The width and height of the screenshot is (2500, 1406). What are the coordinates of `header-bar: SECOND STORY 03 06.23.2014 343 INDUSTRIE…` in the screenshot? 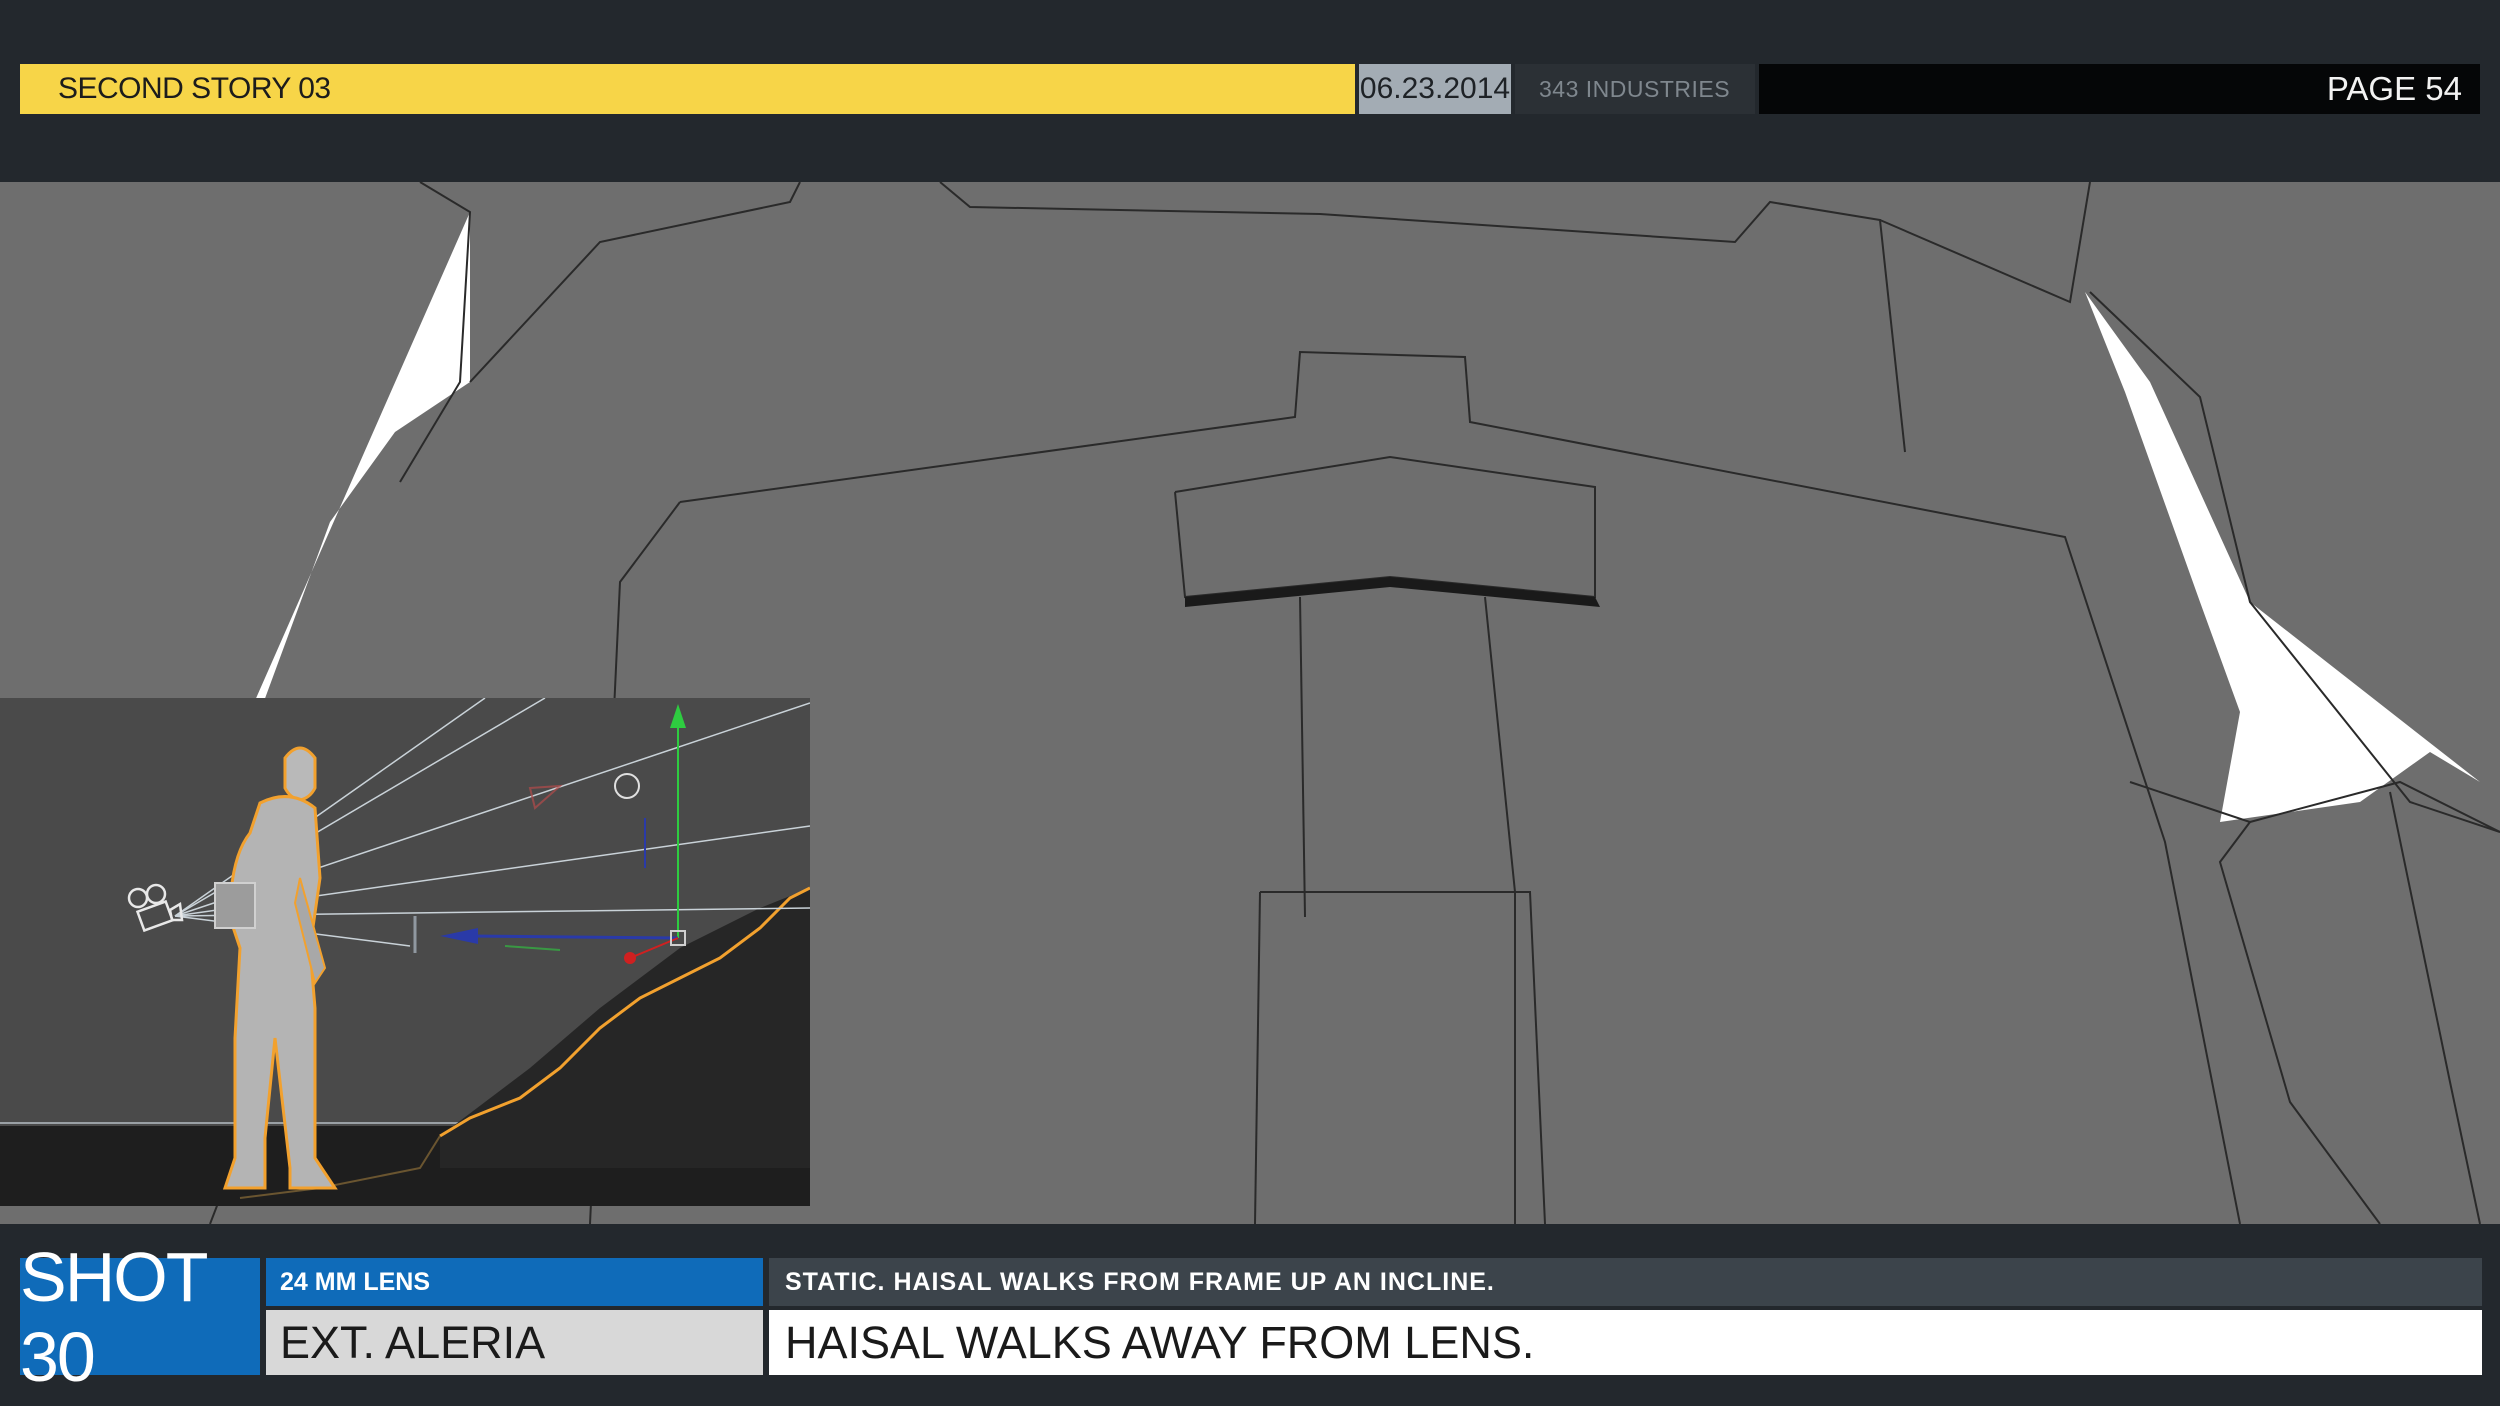 It's located at (1250, 89).